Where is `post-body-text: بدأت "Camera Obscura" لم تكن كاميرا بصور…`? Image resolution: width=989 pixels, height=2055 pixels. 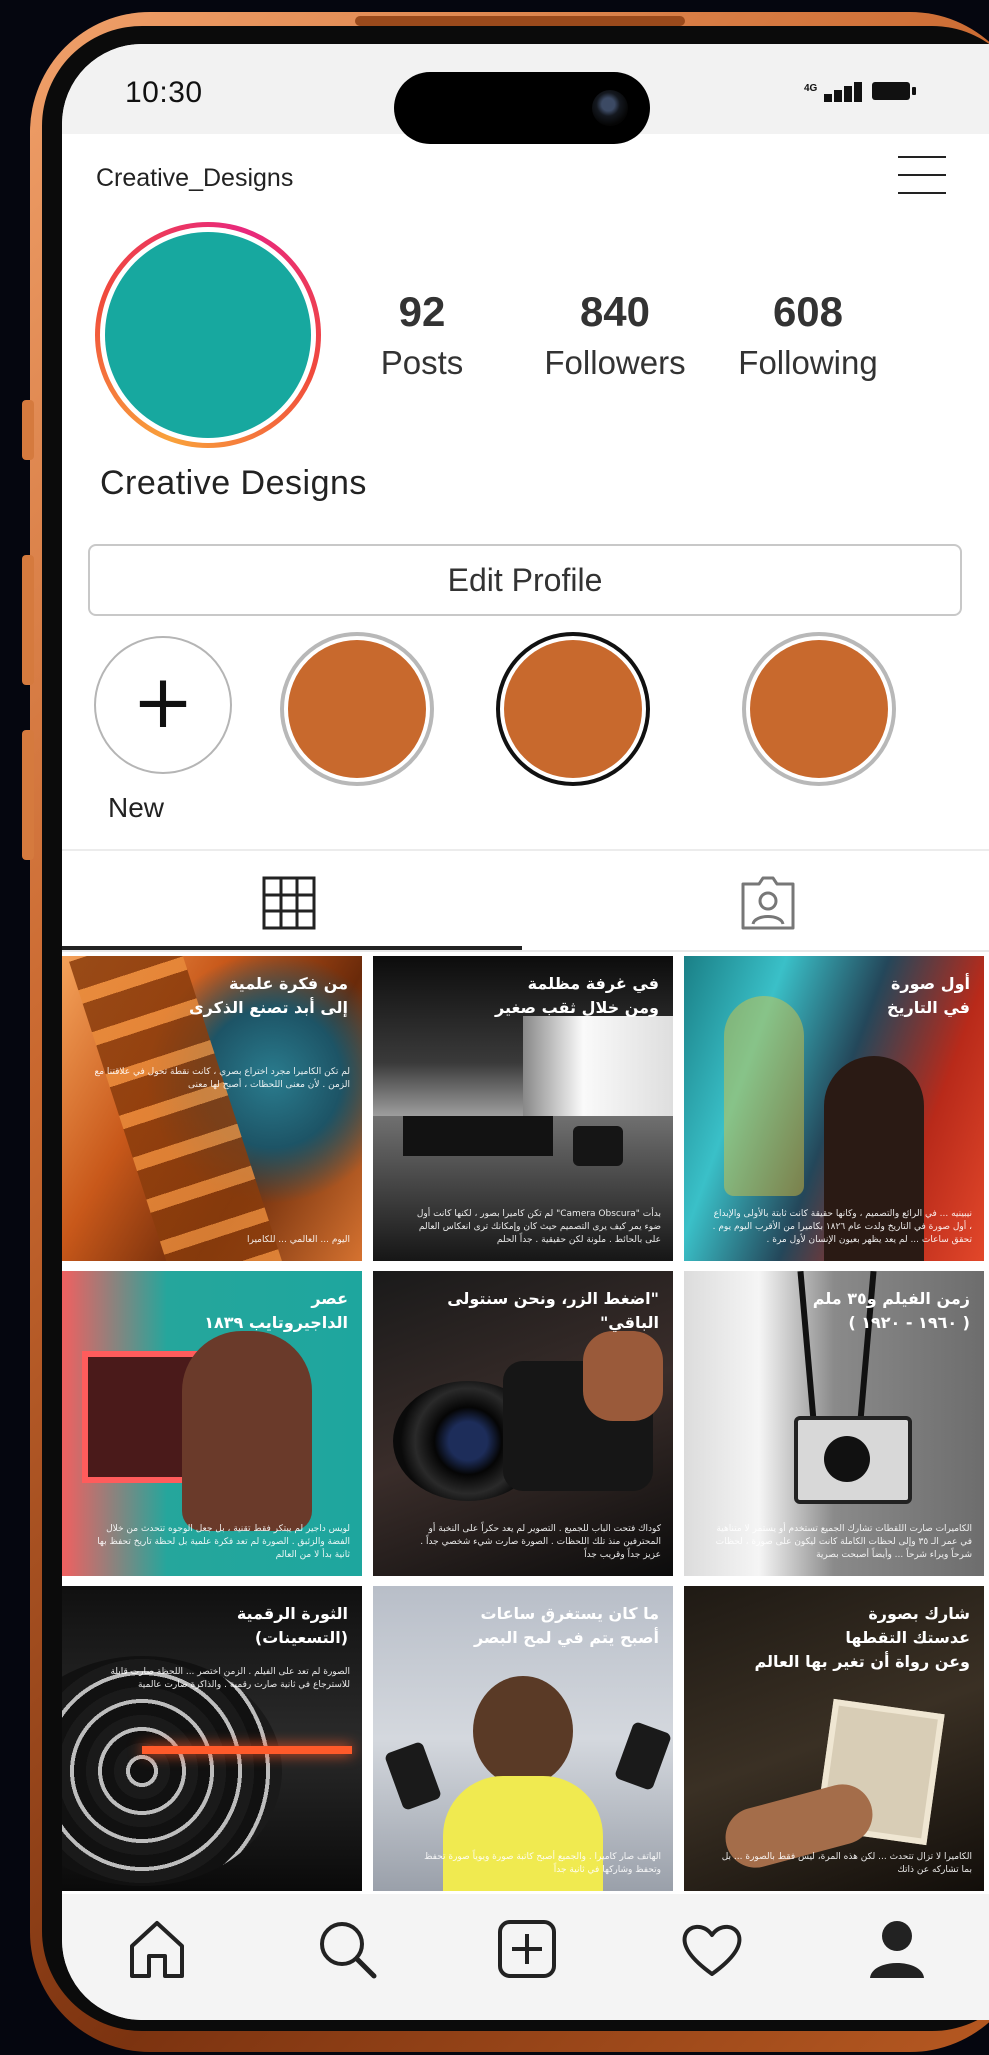 post-body-text: بدأت "Camera Obscura" لم تكن كاميرا بصور… is located at coordinates (538, 1227).